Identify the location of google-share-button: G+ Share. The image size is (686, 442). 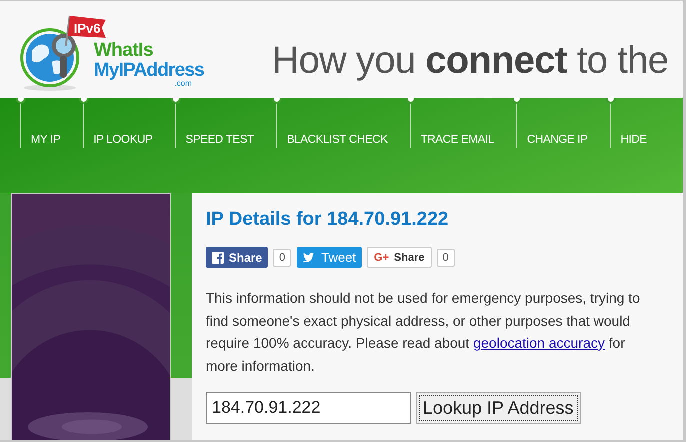
(399, 257).